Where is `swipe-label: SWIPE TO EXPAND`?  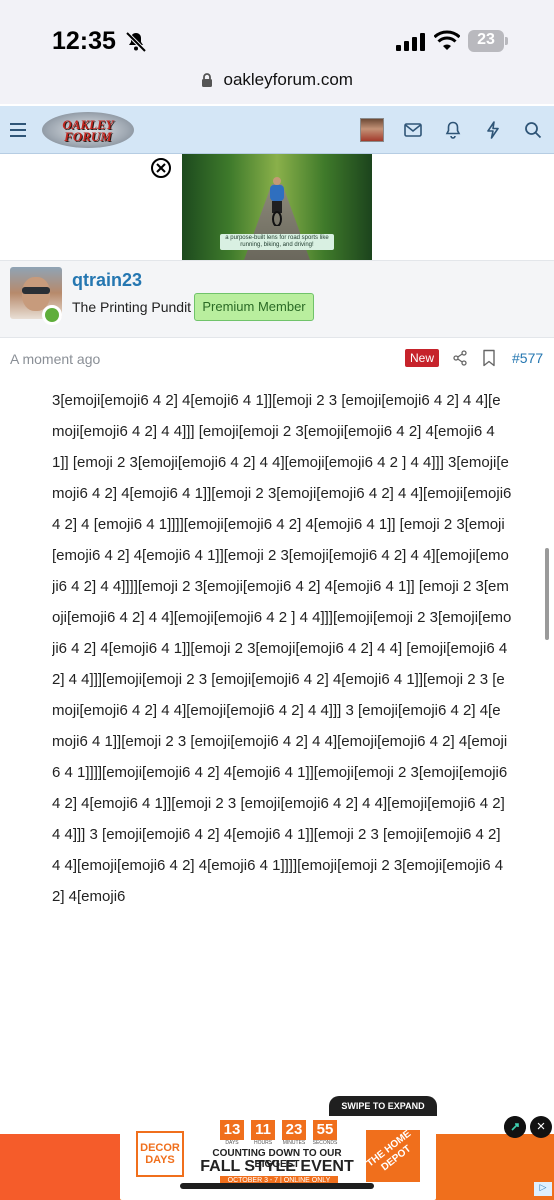
swipe-label: SWIPE TO EXPAND is located at coordinates (383, 1106).